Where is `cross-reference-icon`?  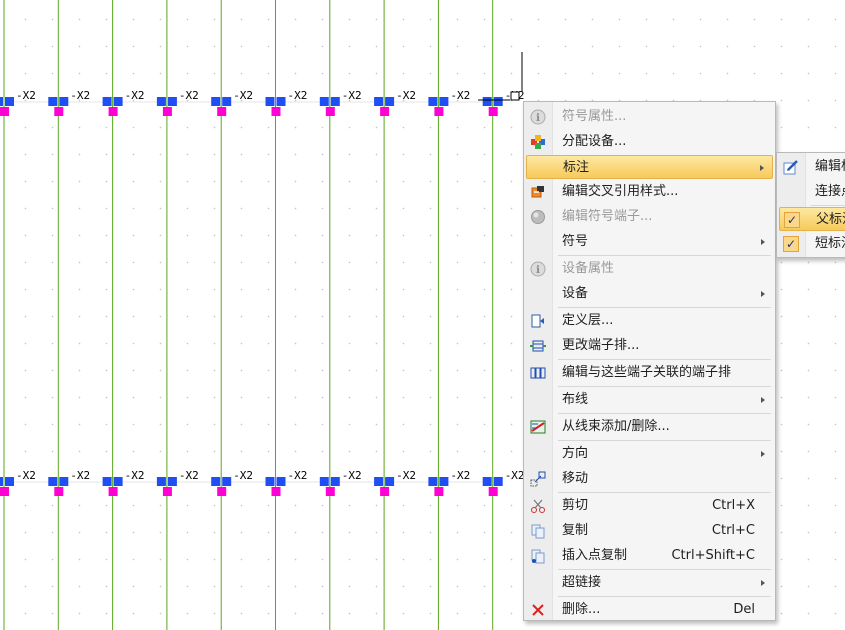 cross-reference-icon is located at coordinates (538, 192).